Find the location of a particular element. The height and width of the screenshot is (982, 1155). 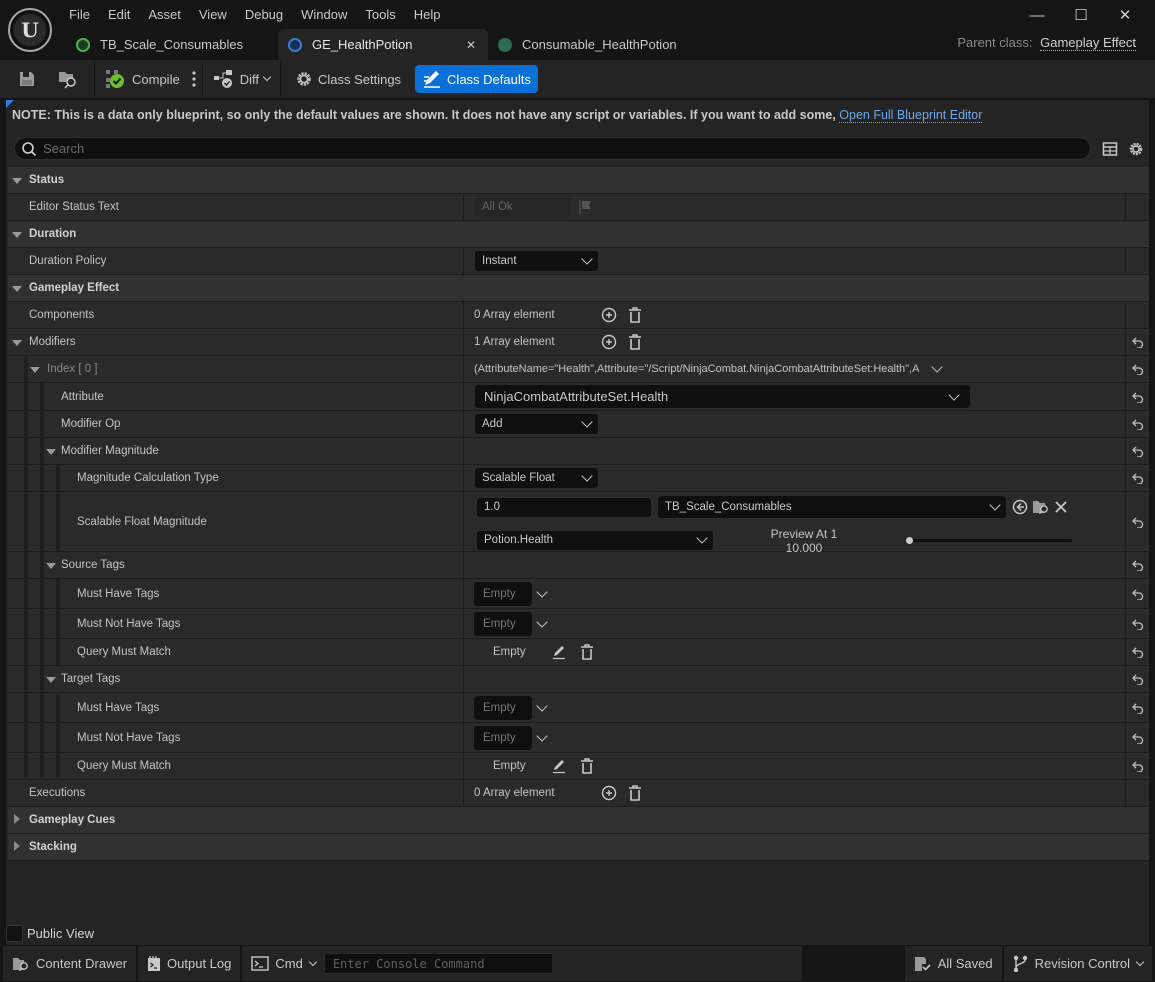

search-input is located at coordinates (543, 148).